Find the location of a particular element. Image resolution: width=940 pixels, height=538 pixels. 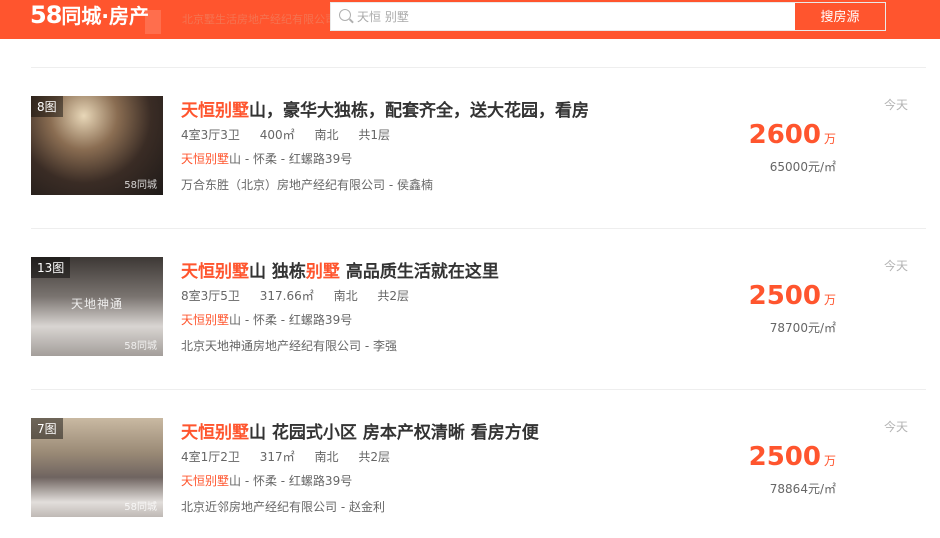

photo-count-badge: 7图 is located at coordinates (47, 428).